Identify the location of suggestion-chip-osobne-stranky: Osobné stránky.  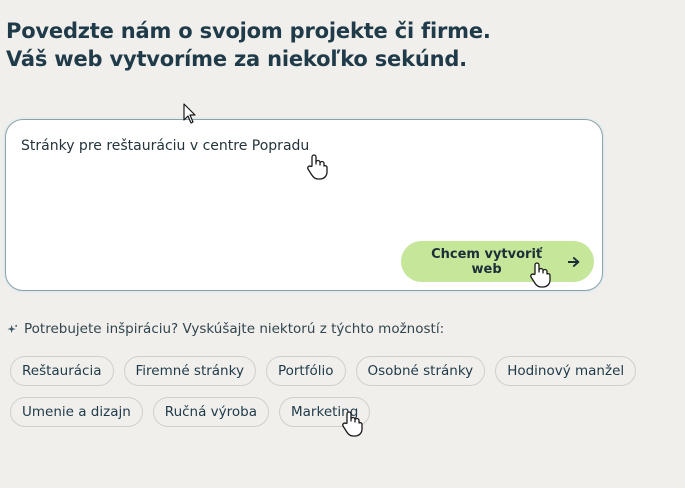
(420, 371).